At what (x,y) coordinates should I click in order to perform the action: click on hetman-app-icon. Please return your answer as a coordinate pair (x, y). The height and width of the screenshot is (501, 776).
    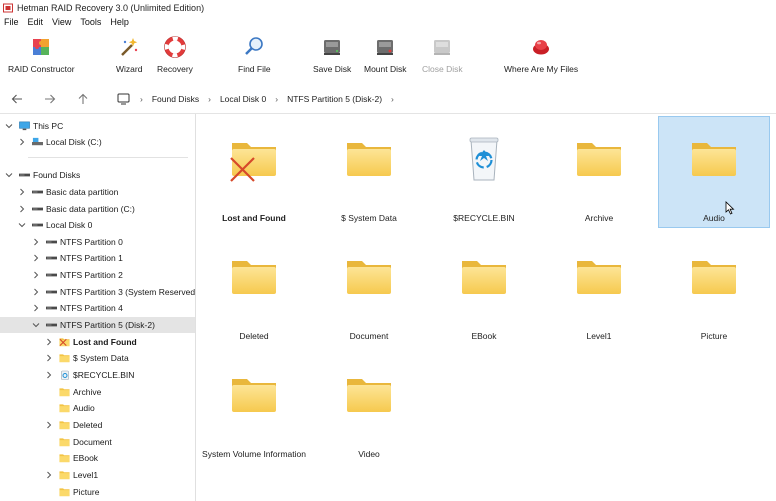
    Looking at the image, I should click on (8, 7).